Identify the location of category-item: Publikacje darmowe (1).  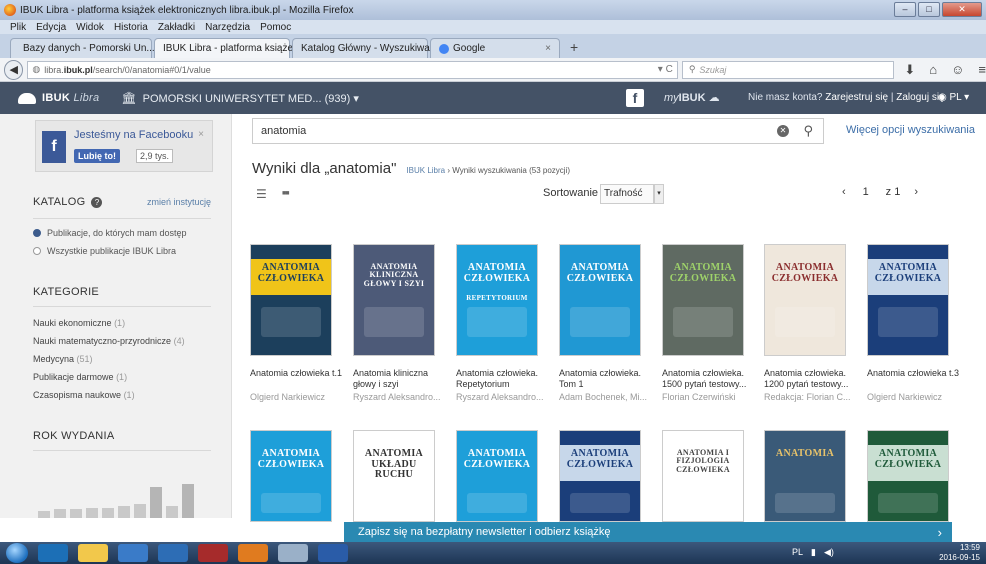
(80, 377).